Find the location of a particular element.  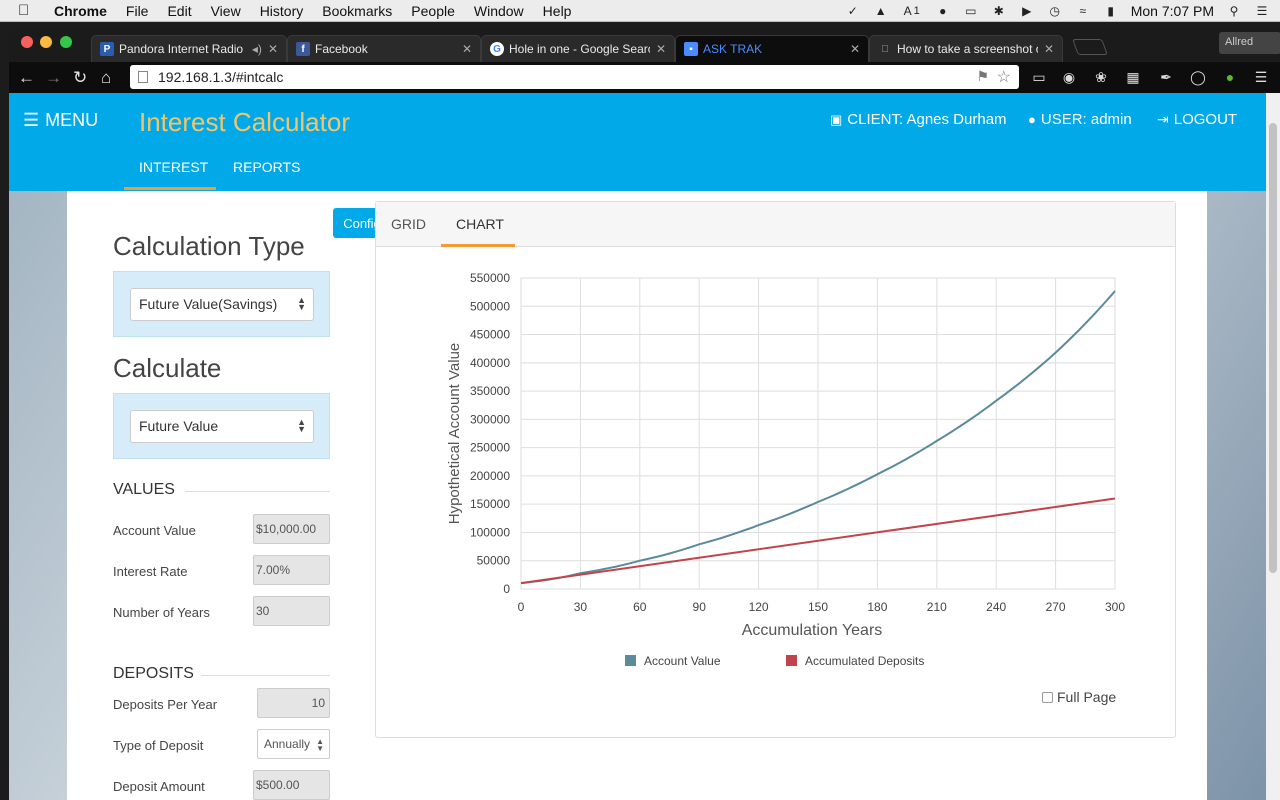

values-heading: VALUES is located at coordinates (144, 489).